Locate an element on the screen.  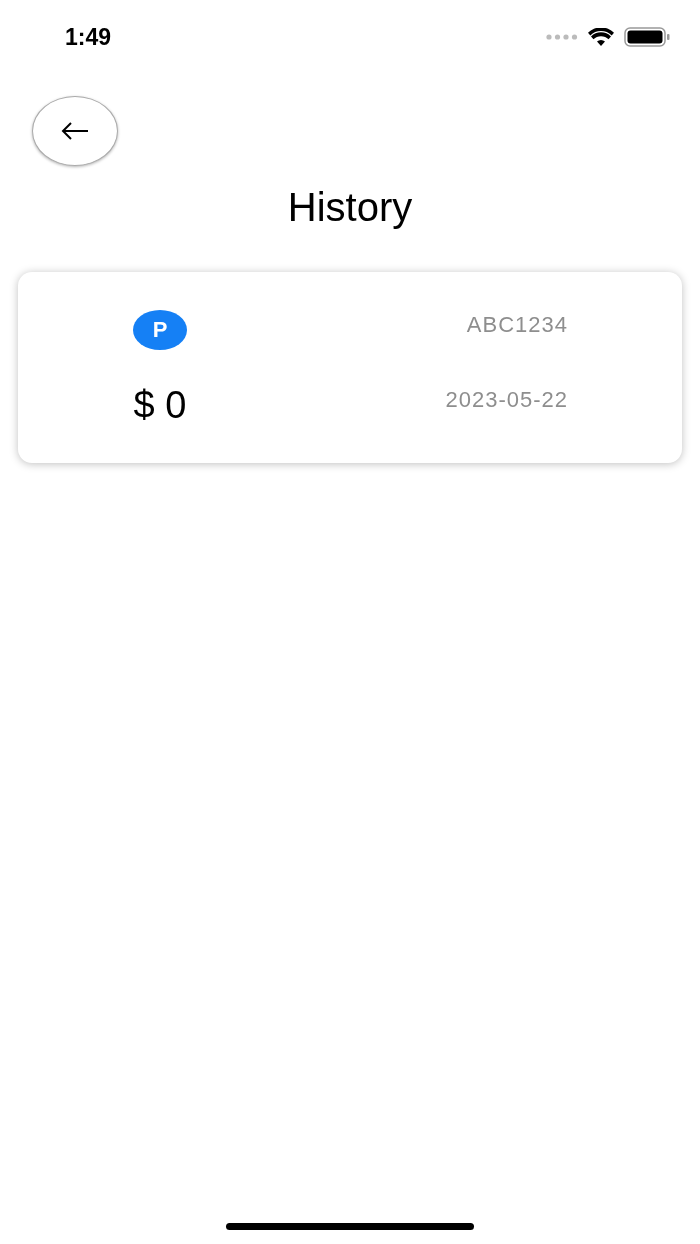
back-button is located at coordinates (75, 131).